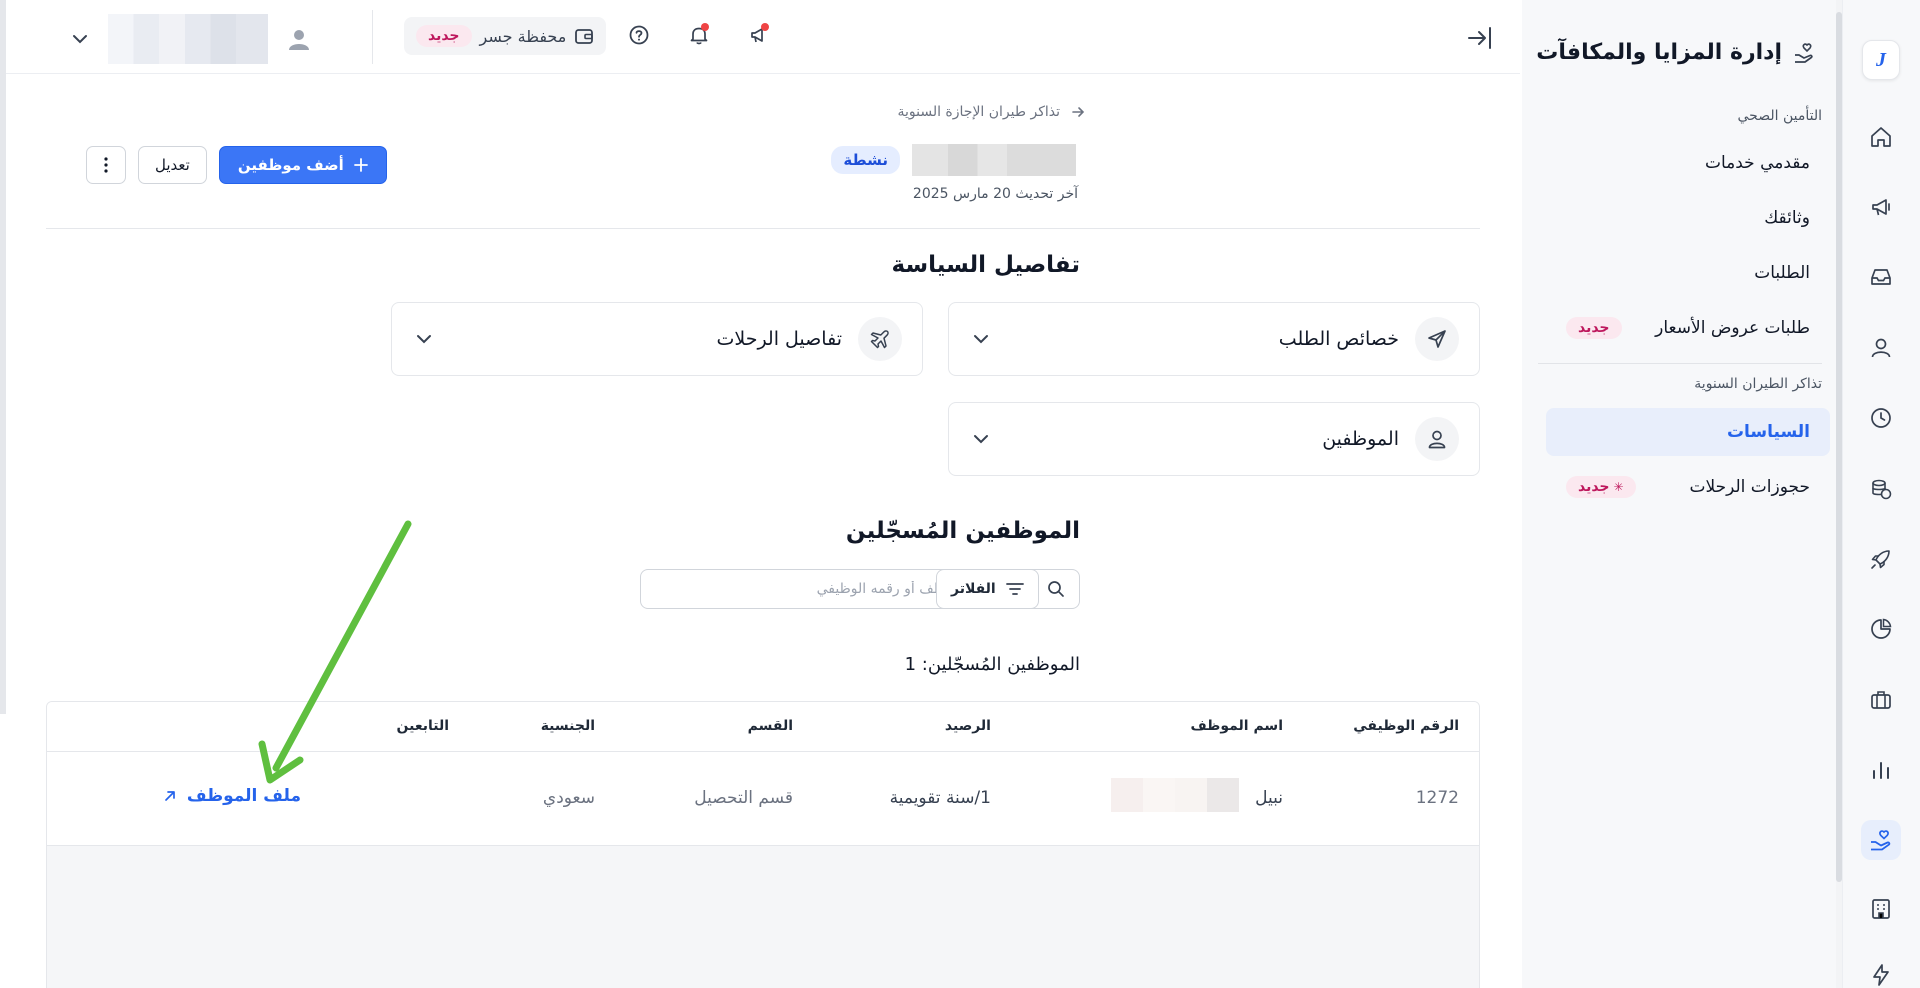 This screenshot has width=1920, height=988. I want to click on plus-icon, so click(360, 165).